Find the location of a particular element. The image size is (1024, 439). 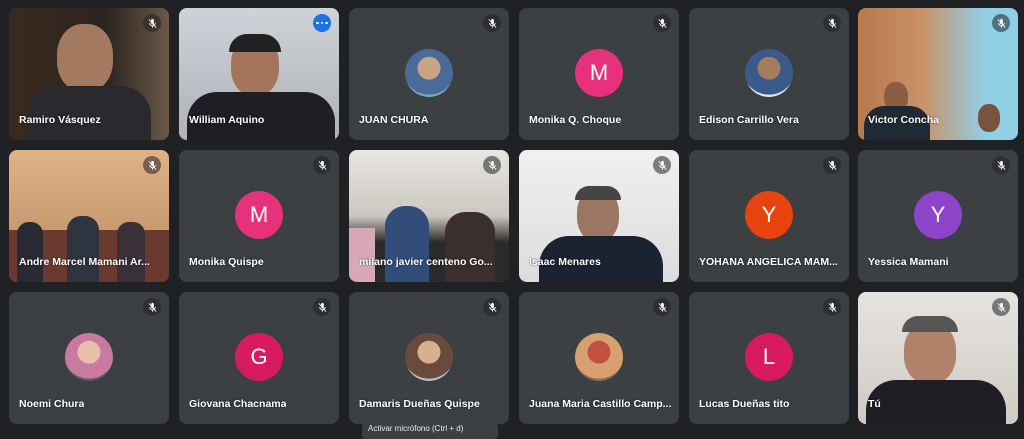

participant-avatar: G is located at coordinates (259, 357).